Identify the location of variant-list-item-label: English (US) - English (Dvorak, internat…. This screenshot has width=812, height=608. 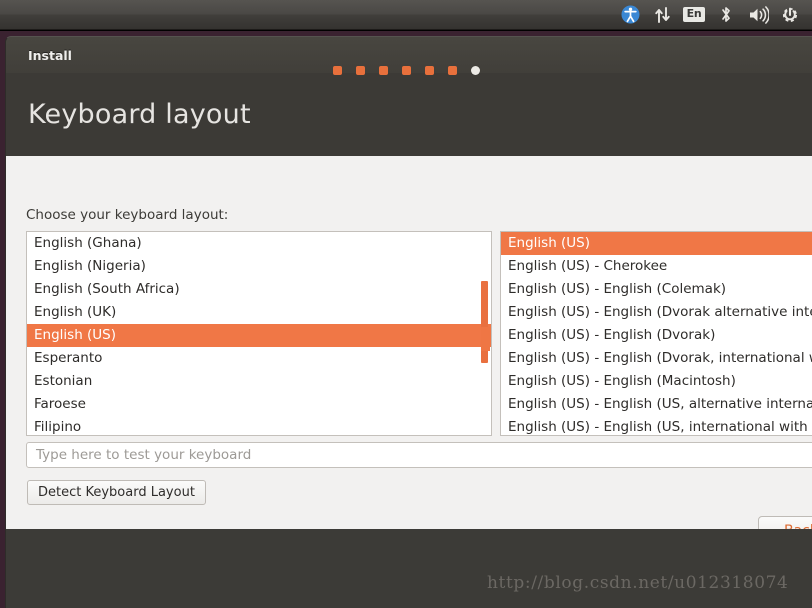
(660, 358).